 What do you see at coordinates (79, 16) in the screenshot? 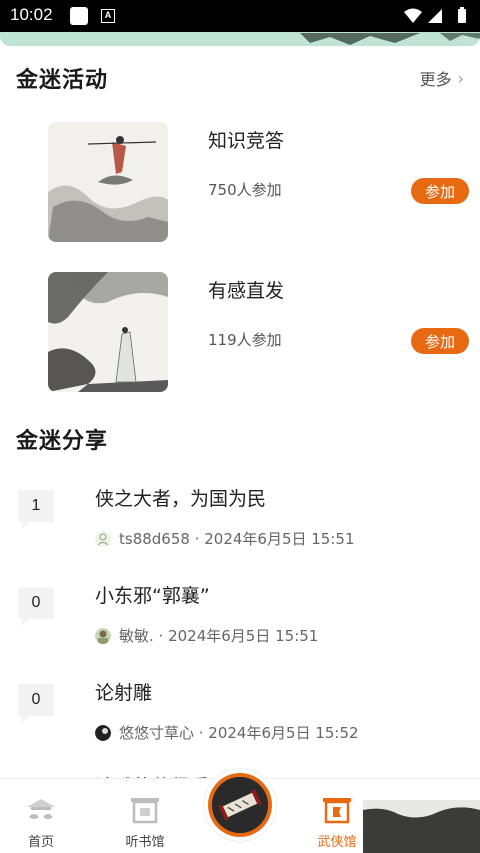
I see `notification-icon` at bounding box center [79, 16].